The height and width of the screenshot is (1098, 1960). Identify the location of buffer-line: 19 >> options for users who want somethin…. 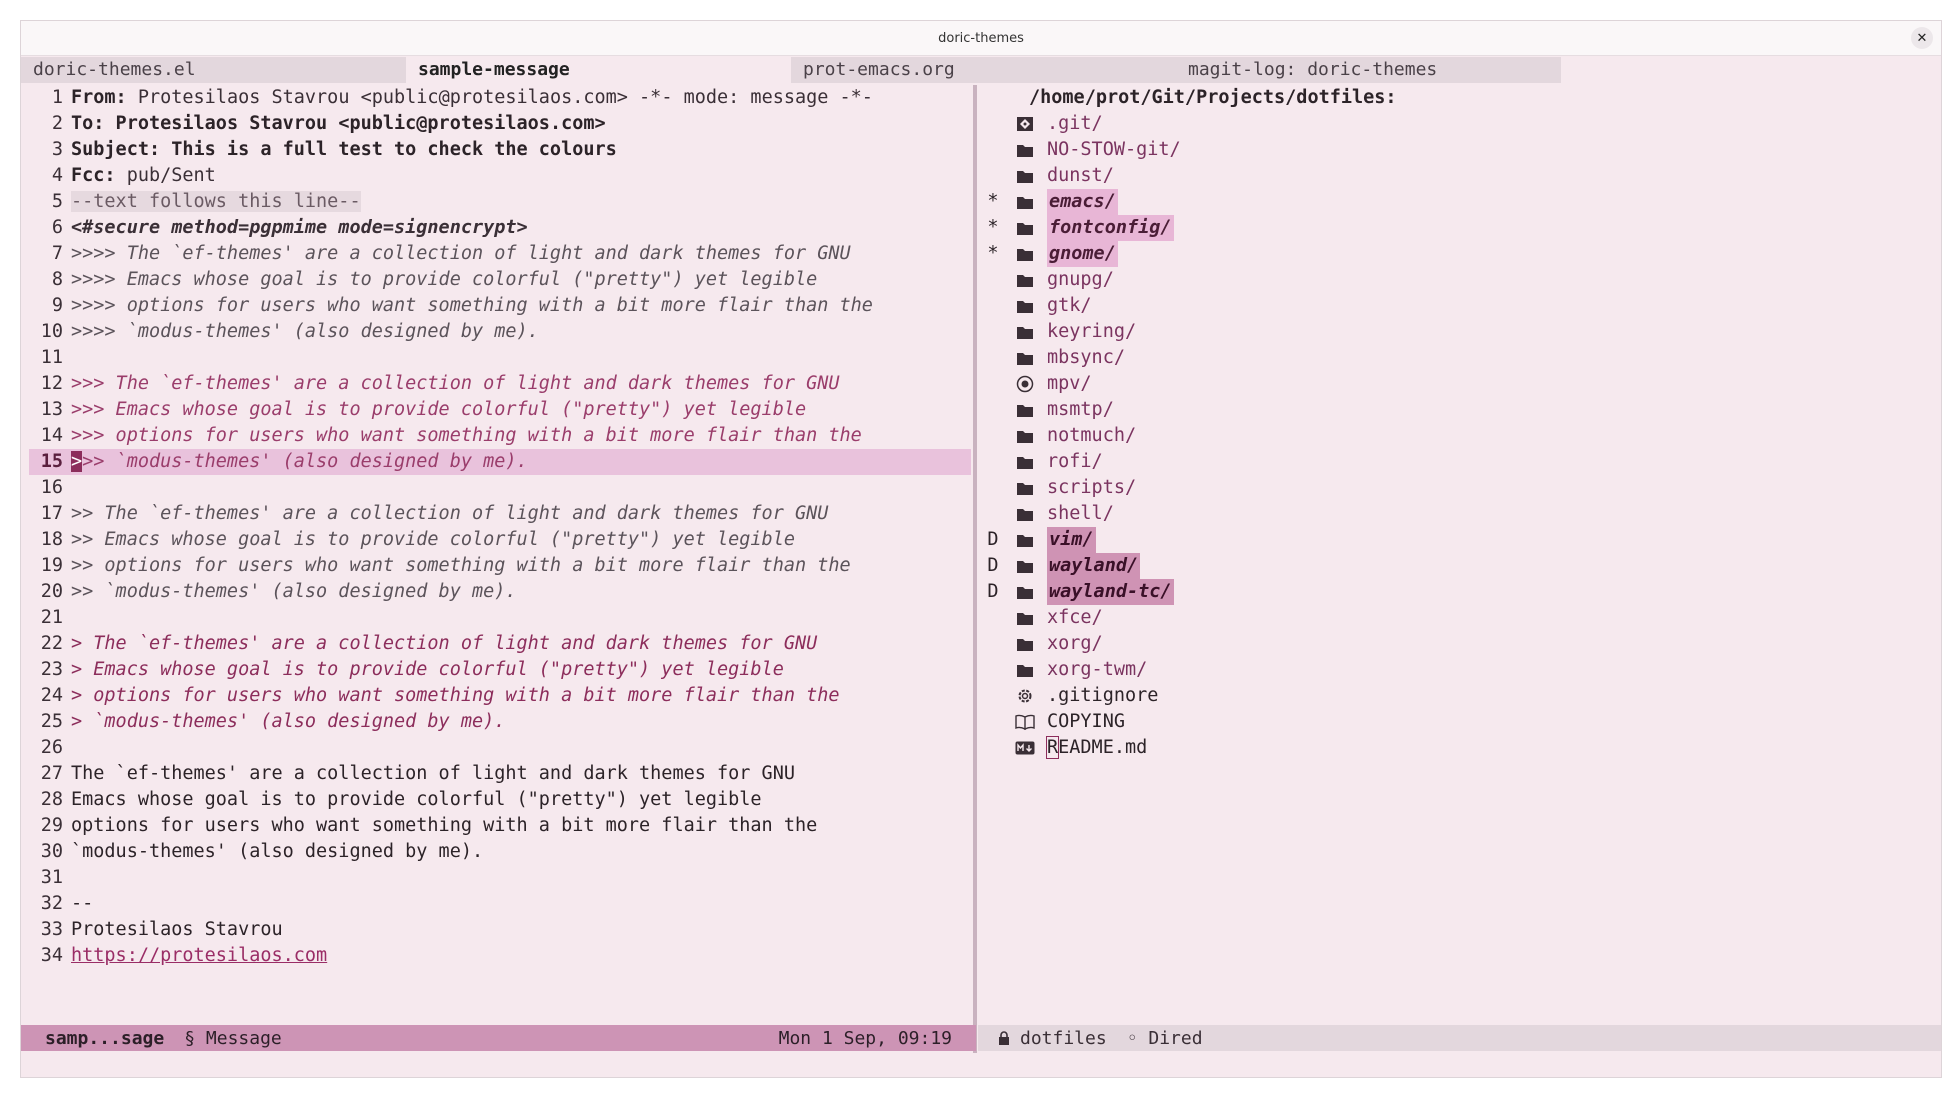
(500, 566).